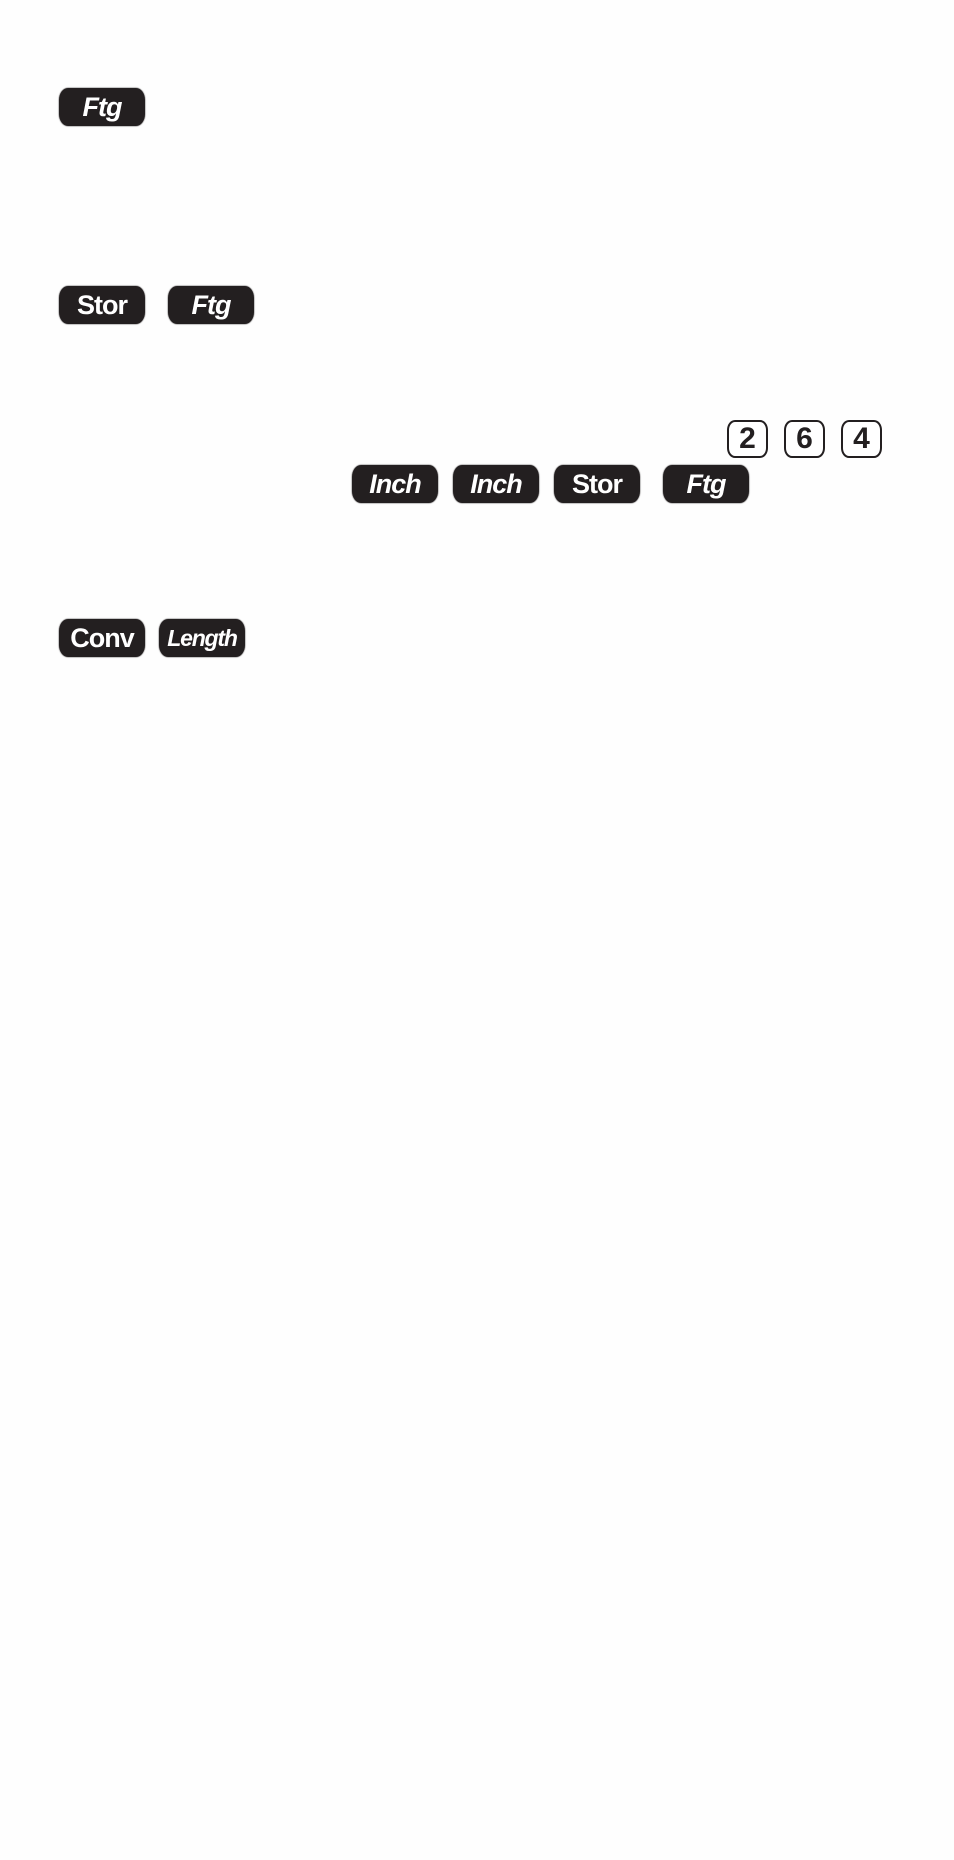 The image size is (954, 1860). What do you see at coordinates (156, 305) in the screenshot?
I see `keystroke-sequence-2: Stor Ftg` at bounding box center [156, 305].